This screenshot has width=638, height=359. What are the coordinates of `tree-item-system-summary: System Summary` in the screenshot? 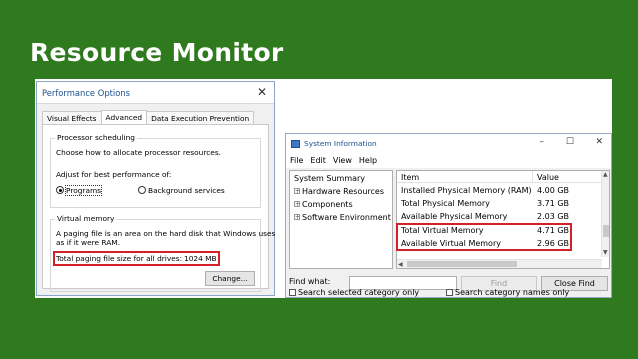 It's located at (329, 178).